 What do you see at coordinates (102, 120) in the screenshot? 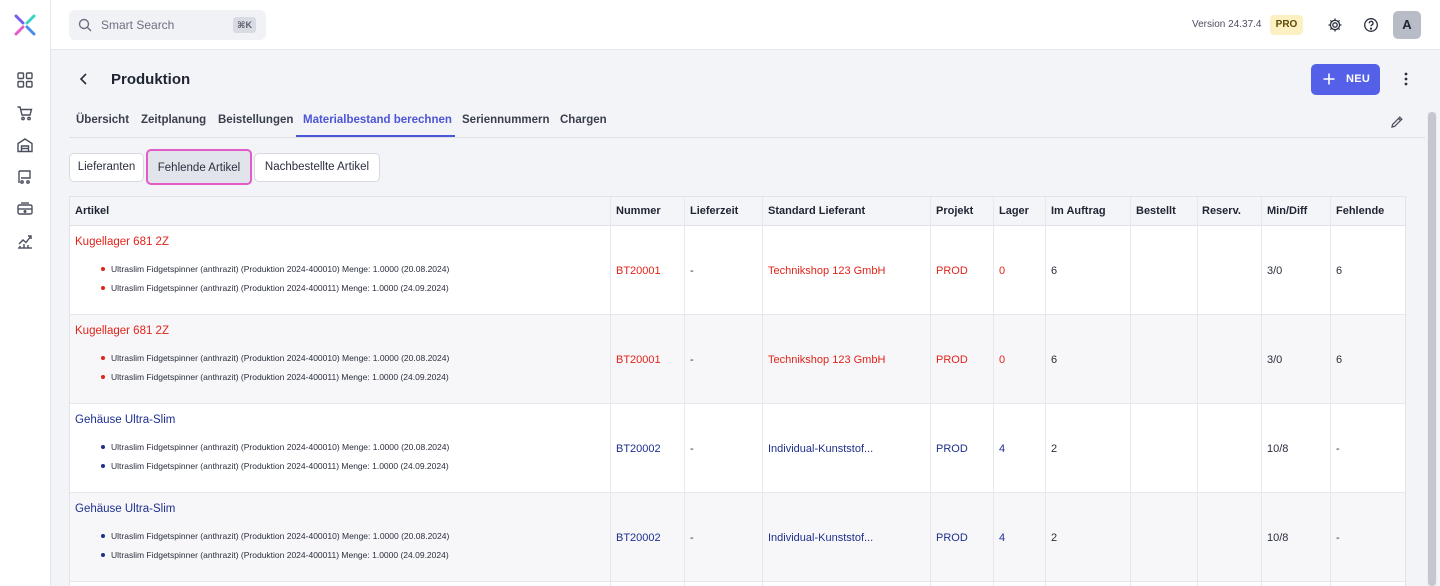
I see `tab-uebersicht: Übersicht` at bounding box center [102, 120].